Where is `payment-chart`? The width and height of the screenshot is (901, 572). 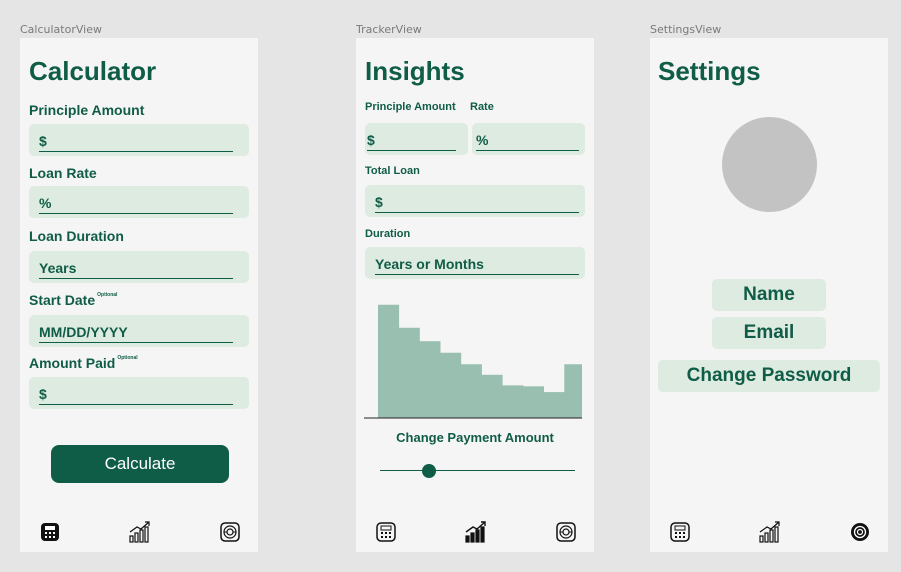 payment-chart is located at coordinates (473, 361).